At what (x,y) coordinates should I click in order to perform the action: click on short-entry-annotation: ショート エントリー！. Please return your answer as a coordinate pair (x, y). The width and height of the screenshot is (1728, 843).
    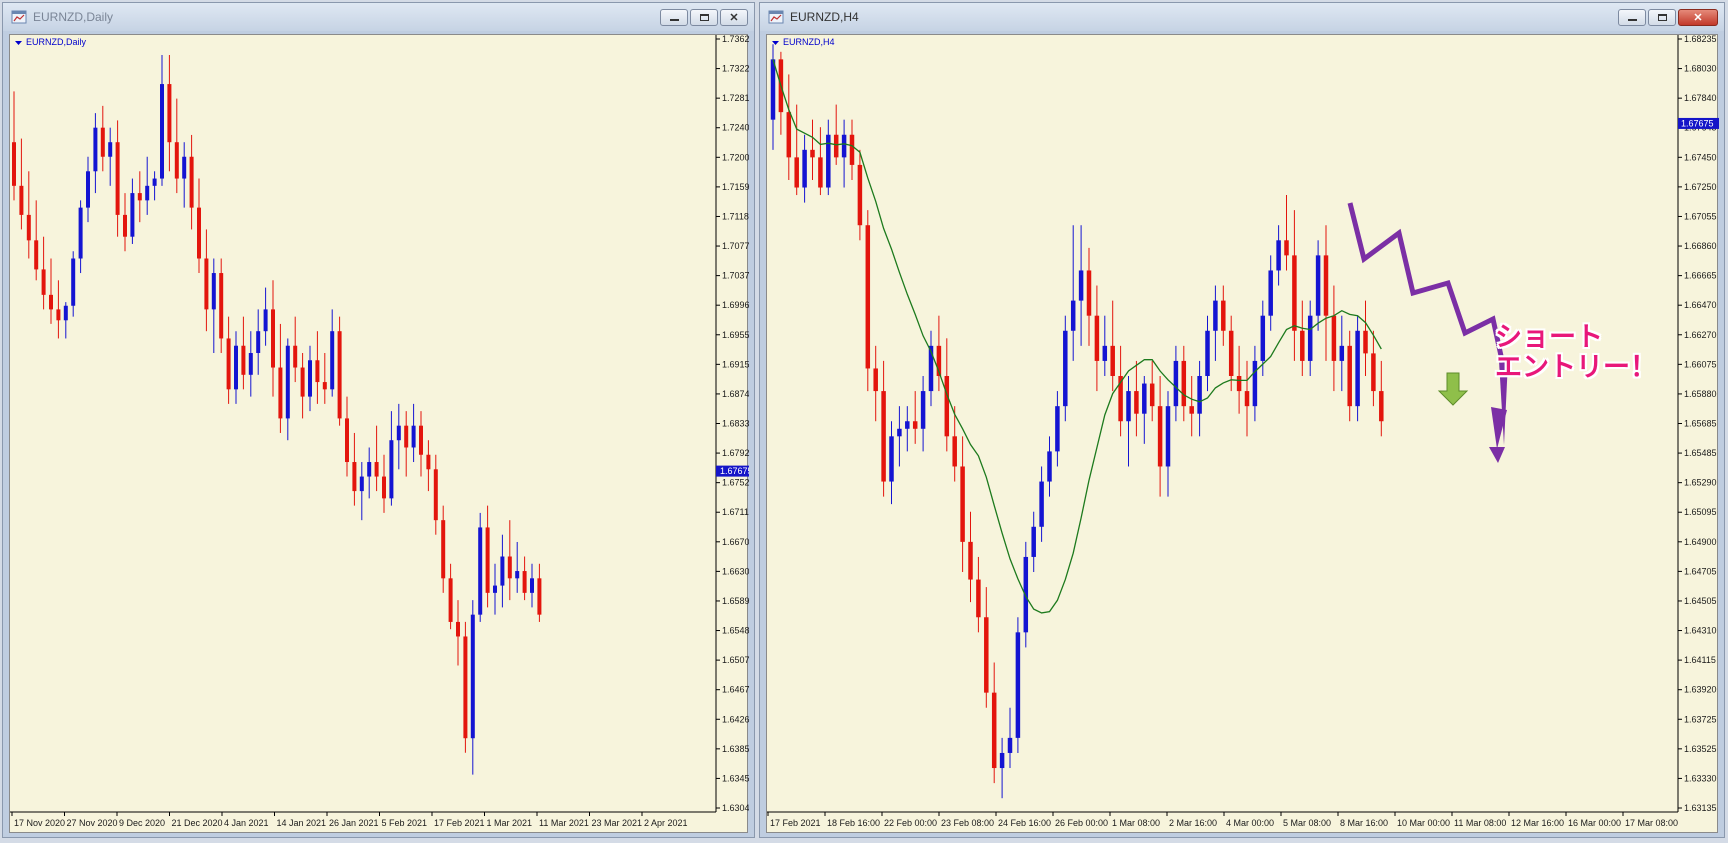
    Looking at the image, I should click on (1576, 353).